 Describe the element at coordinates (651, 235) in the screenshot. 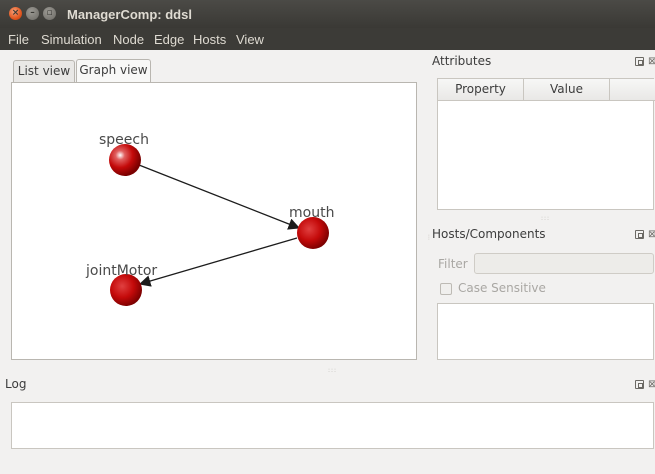

I see `hosts-close-button: ⊠` at that location.